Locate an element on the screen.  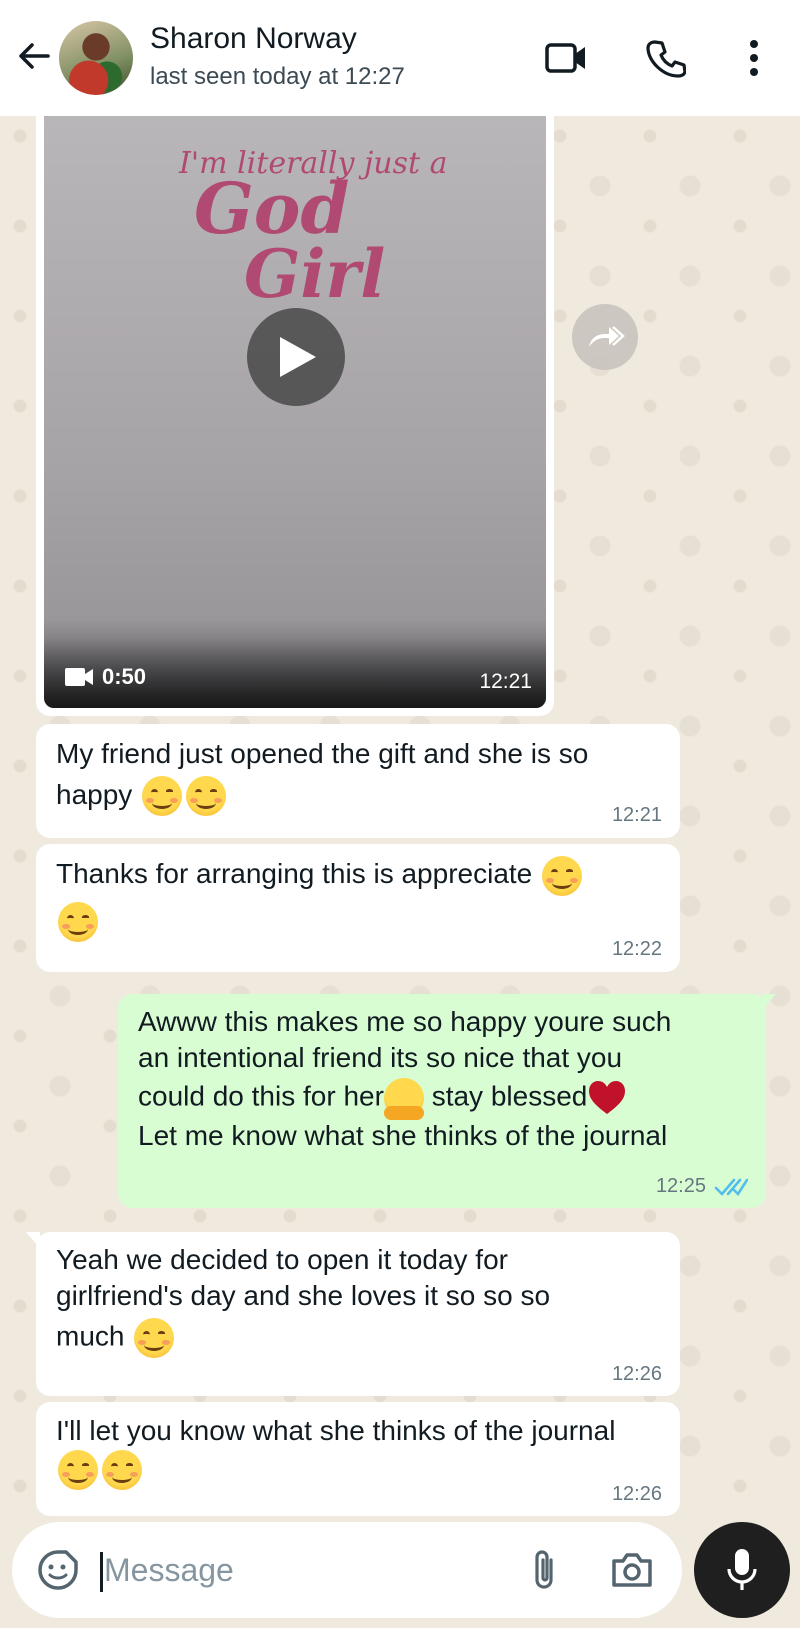
video-camera-icon is located at coordinates (79, 677).